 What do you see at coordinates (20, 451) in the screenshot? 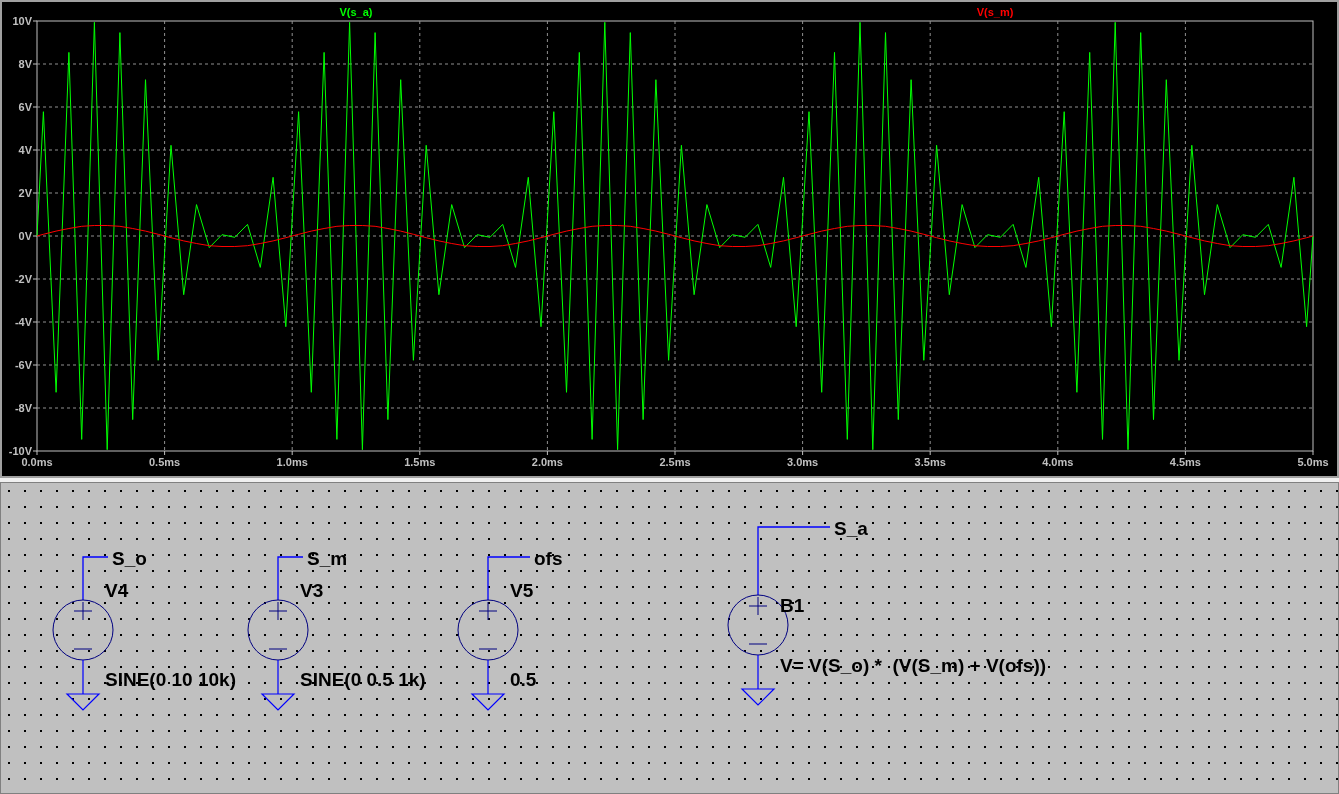
I see `axis-tick-label: -10V` at bounding box center [20, 451].